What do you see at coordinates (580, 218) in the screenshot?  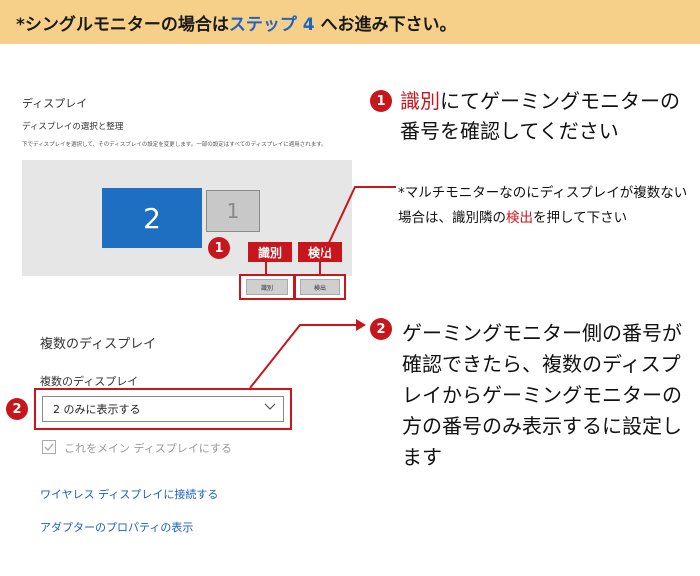 I see `detect-note-part2: を押して下さい` at bounding box center [580, 218].